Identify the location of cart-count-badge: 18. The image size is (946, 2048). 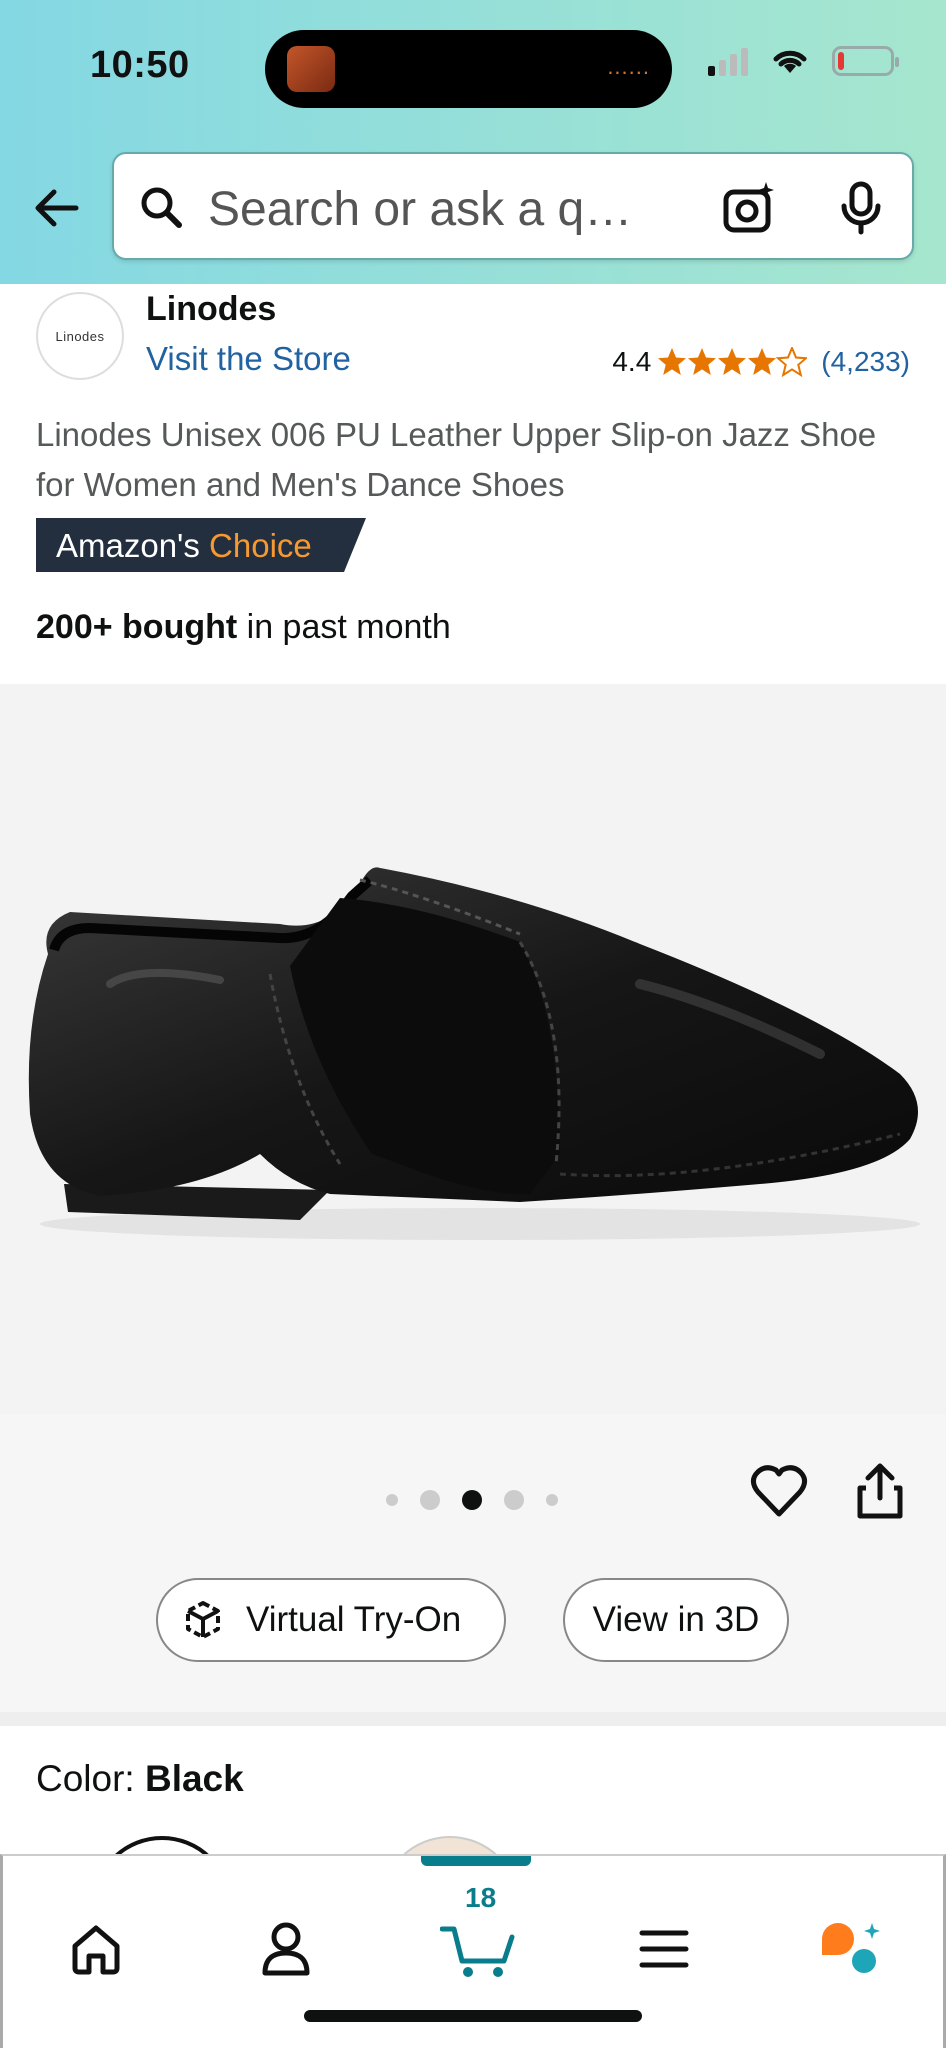
(481, 1897).